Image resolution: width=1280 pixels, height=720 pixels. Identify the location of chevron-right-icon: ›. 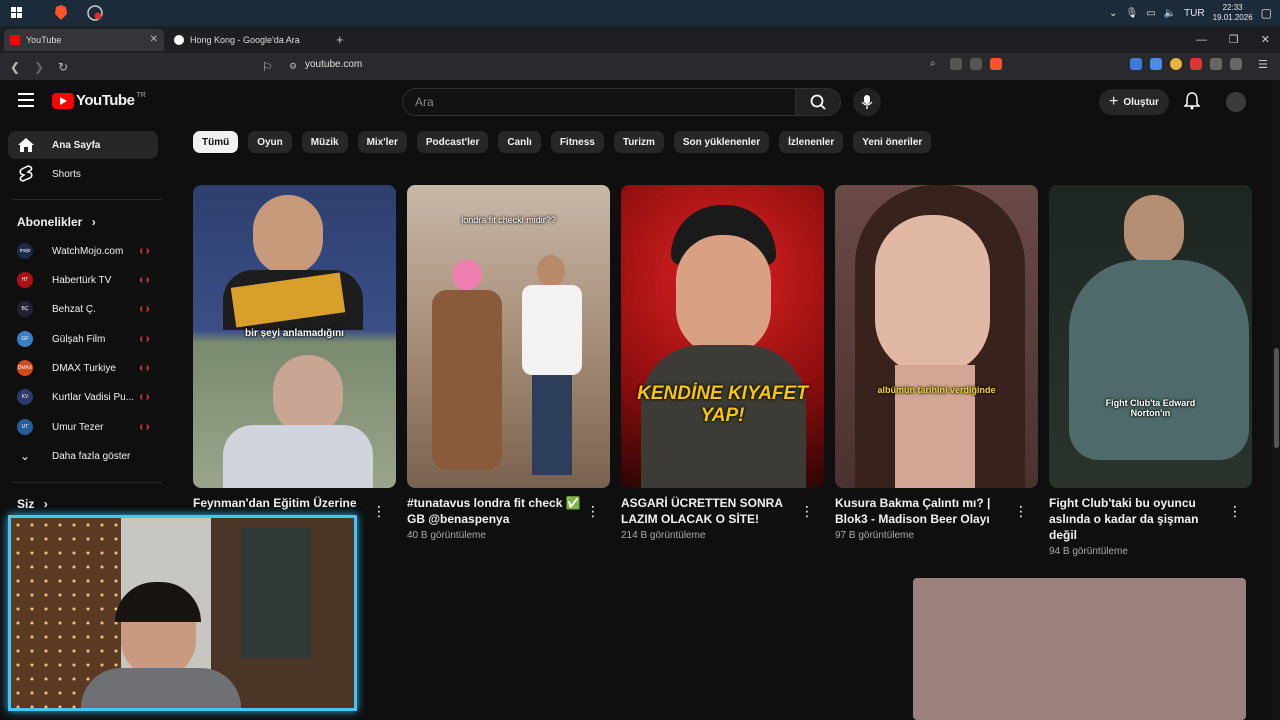
(93, 222).